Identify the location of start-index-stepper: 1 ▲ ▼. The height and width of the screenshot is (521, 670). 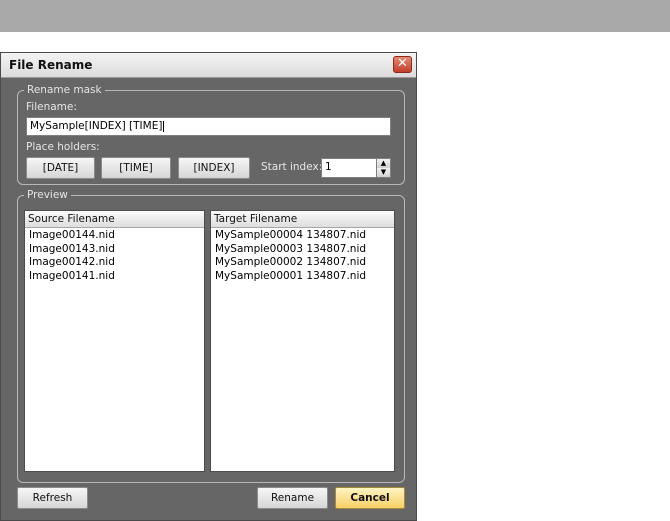
(356, 168).